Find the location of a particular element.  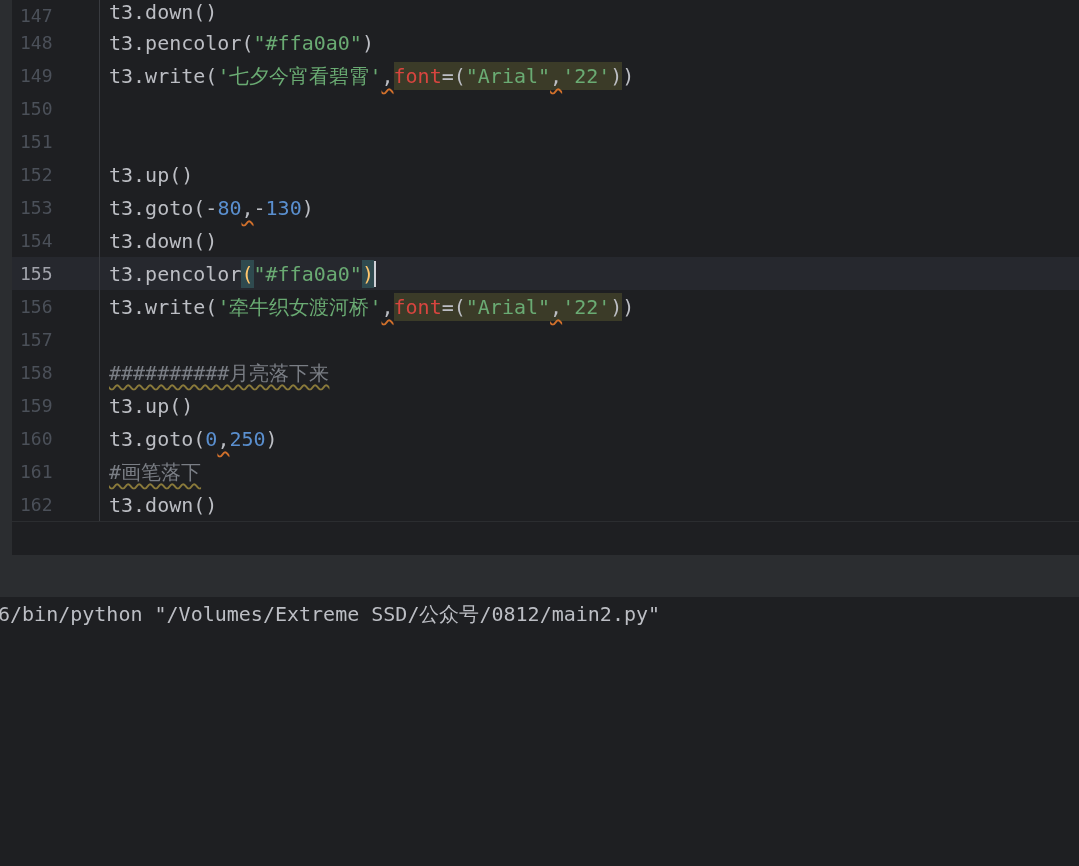

console-output: 6/bin/python "/Volumes/Extreme SSD/公众号/0812/main2.py" is located at coordinates (330, 614).